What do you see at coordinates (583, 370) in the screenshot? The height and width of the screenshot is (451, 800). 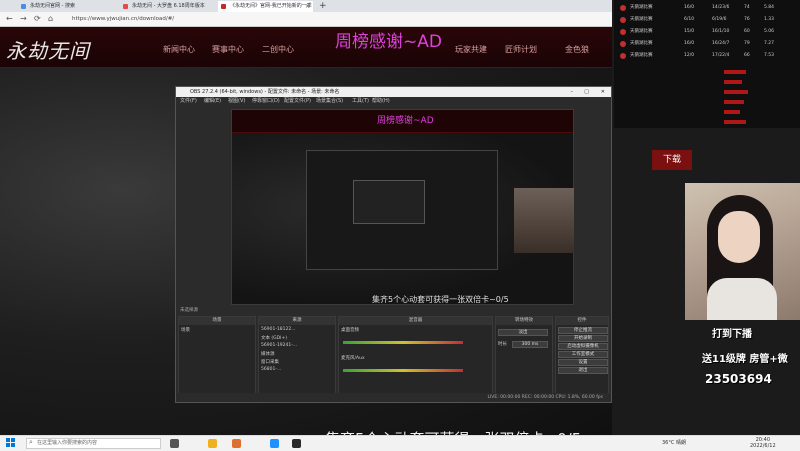 I see `exit-button: 退出` at bounding box center [583, 370].